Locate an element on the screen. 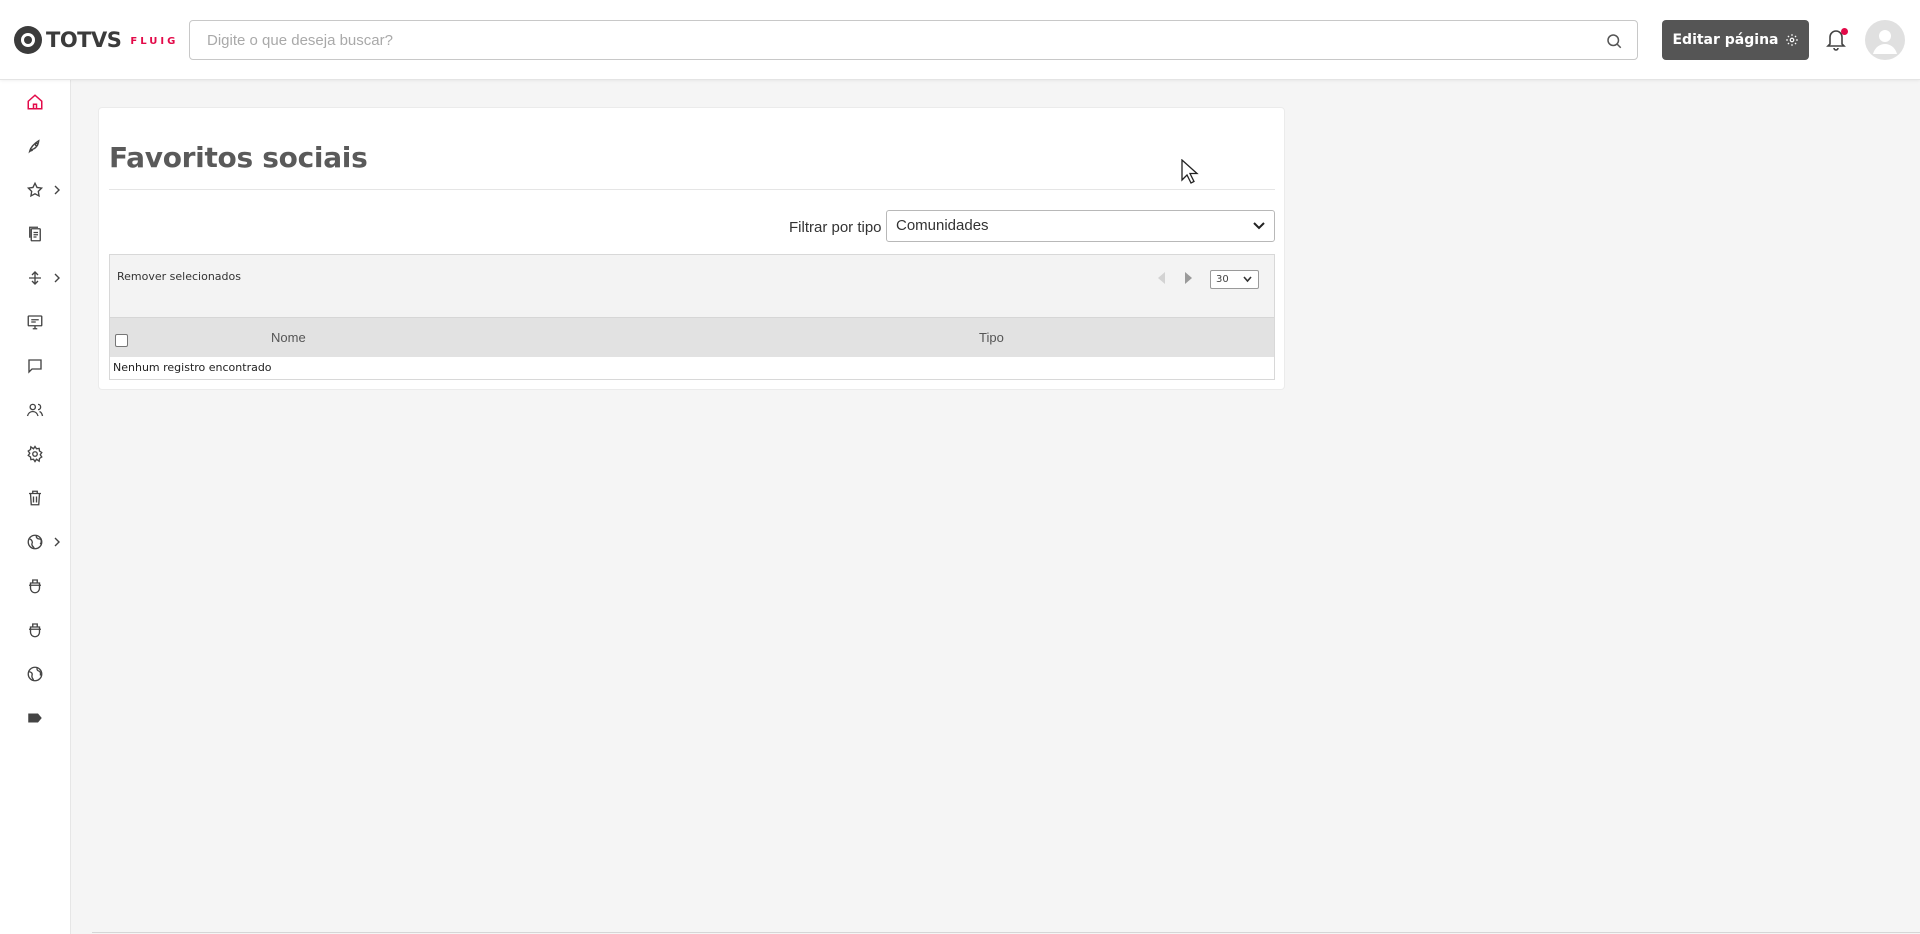 The image size is (1920, 934). chat-icon is located at coordinates (35, 366).